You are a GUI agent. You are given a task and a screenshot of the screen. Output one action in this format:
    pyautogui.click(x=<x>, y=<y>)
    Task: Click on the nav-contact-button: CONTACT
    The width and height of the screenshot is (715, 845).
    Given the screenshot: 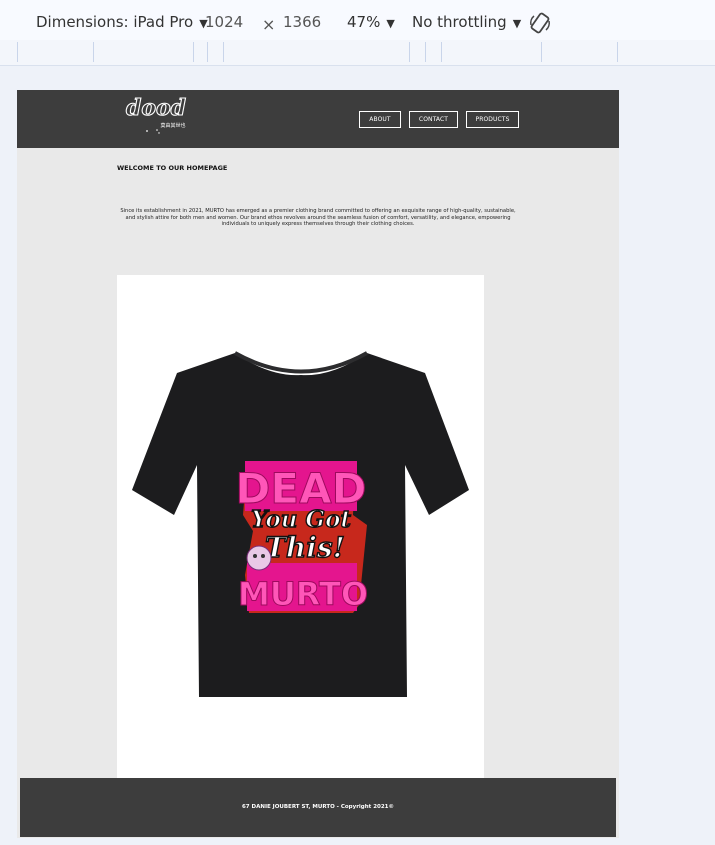 What is the action you would take?
    pyautogui.click(x=433, y=119)
    